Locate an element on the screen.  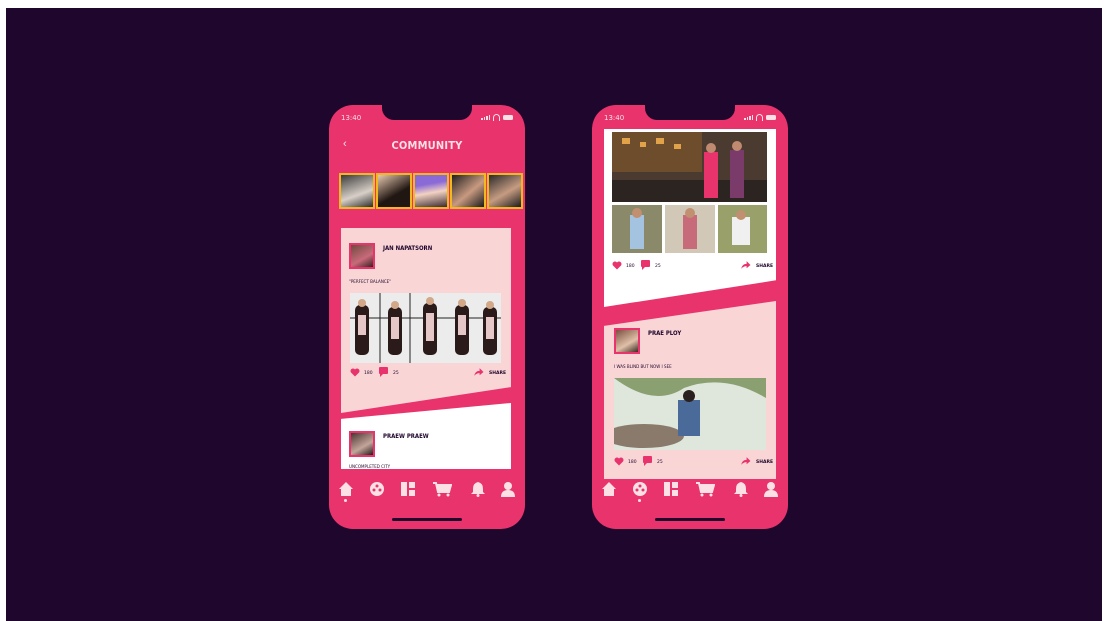
runway-photo is located at coordinates (425, 328).